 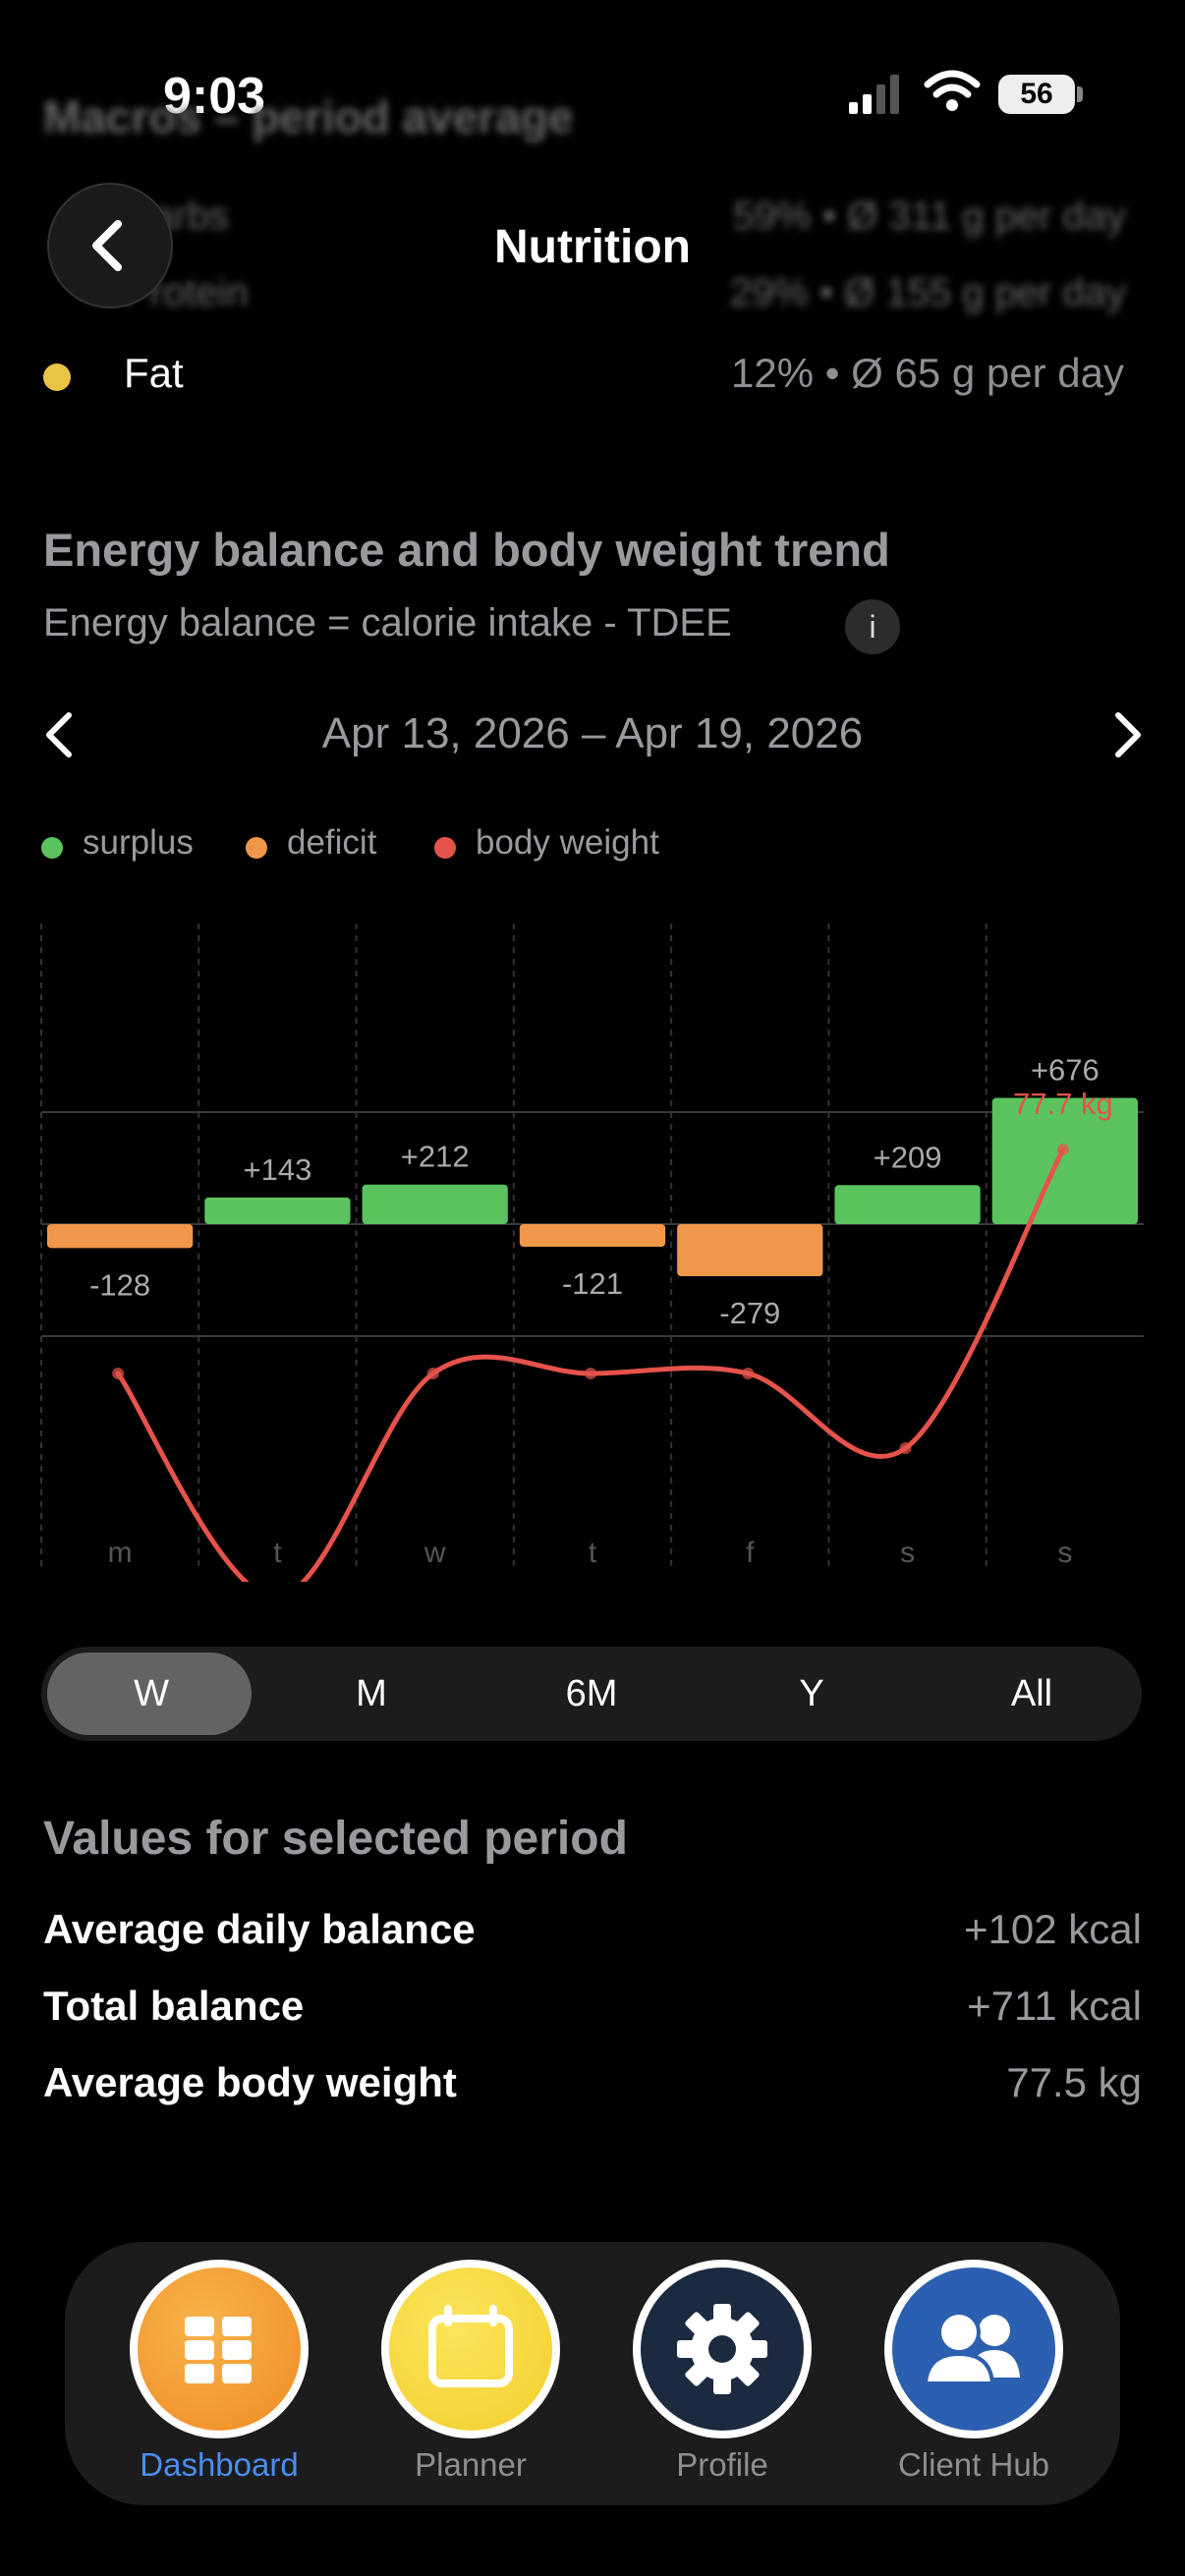 What do you see at coordinates (1053, 1929) in the screenshot?
I see `value-number: +102 kcal` at bounding box center [1053, 1929].